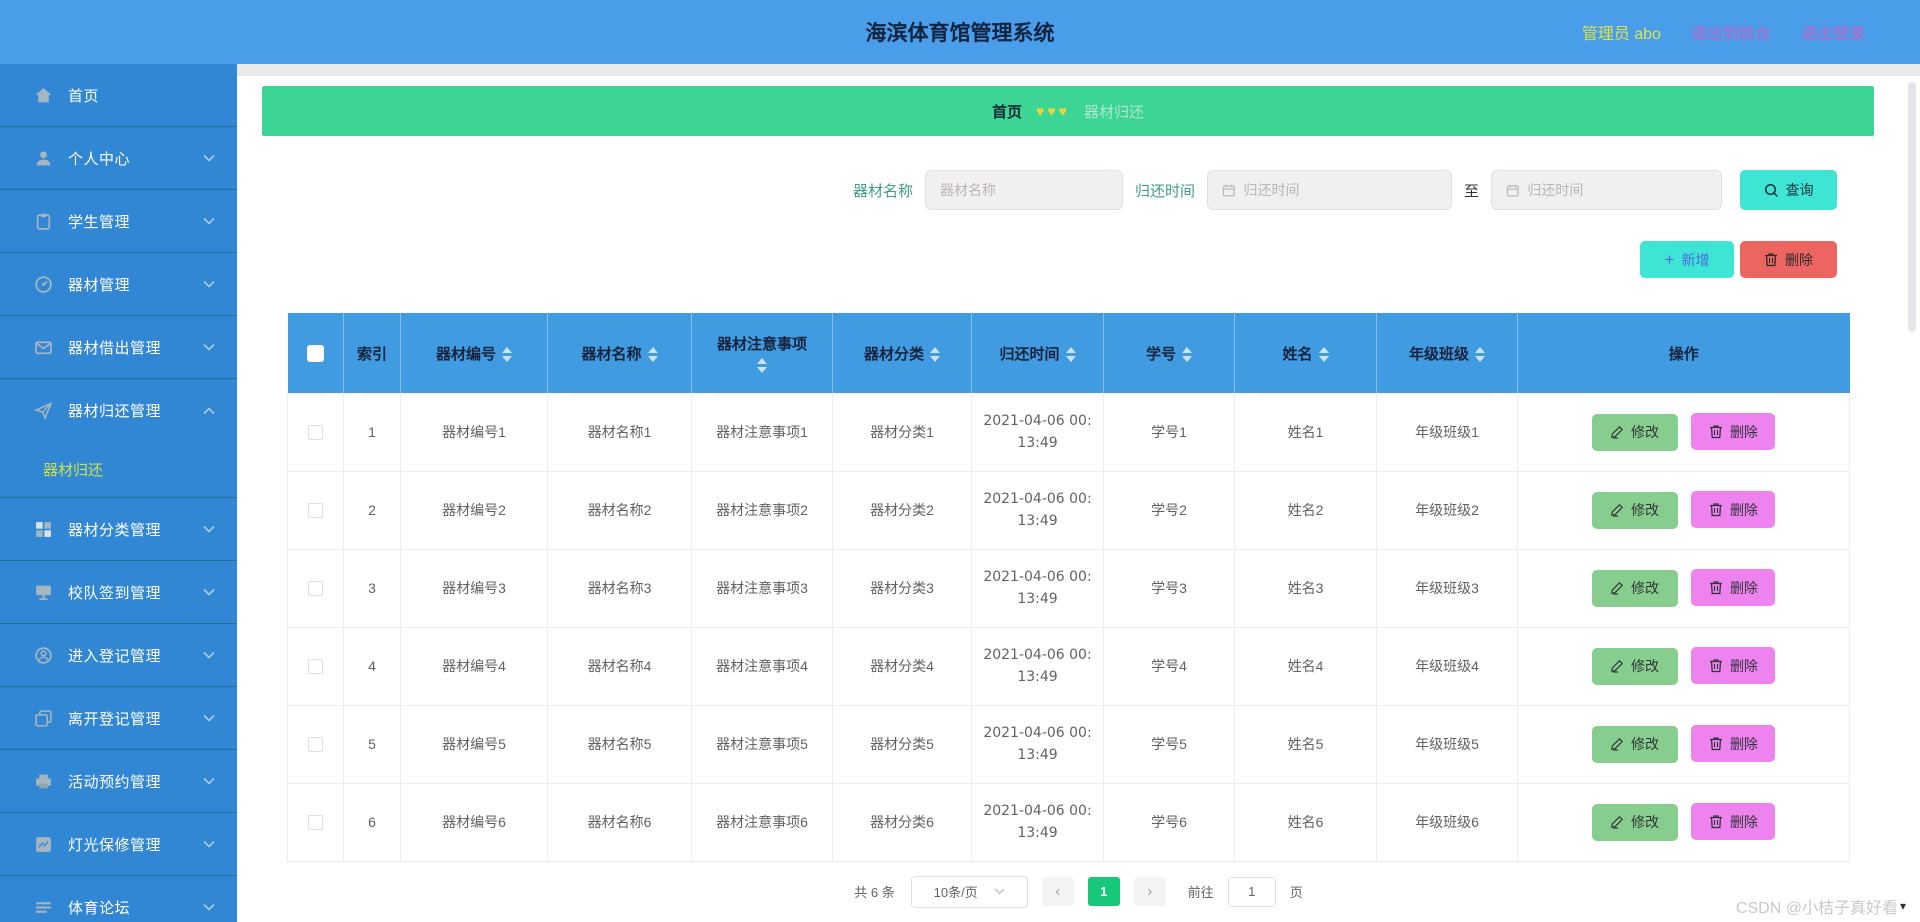  Describe the element at coordinates (118, 899) in the screenshot. I see `sidebar-item-sports-forum: 体育论坛` at that location.